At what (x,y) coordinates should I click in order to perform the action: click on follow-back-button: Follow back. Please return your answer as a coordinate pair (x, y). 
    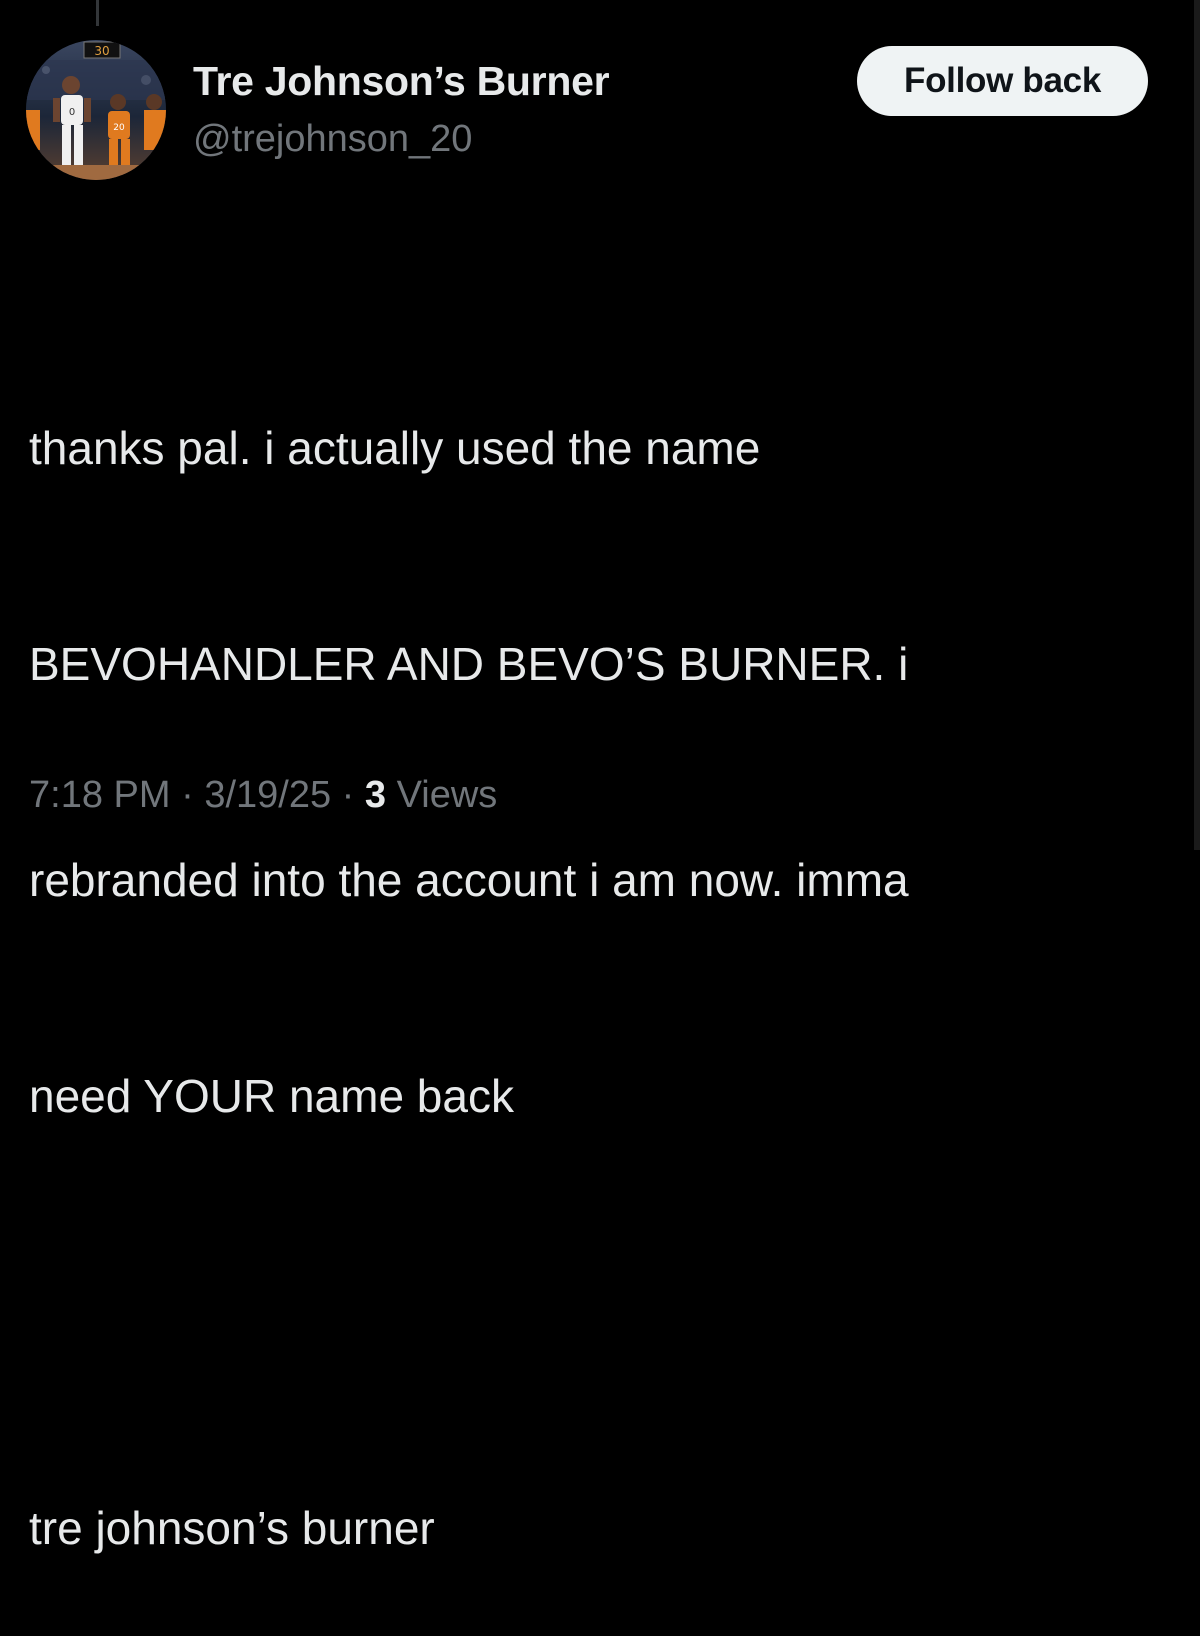
    Looking at the image, I should click on (1002, 81).